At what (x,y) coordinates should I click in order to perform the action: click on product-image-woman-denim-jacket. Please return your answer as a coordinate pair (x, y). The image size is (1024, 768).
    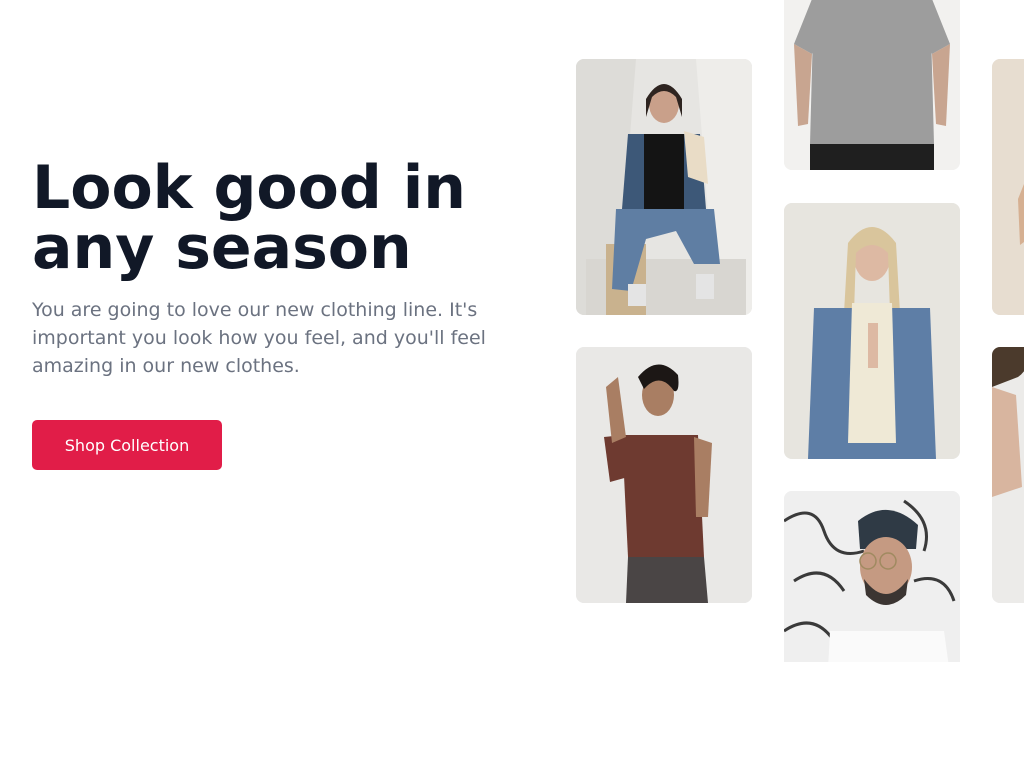
    Looking at the image, I should click on (664, 187).